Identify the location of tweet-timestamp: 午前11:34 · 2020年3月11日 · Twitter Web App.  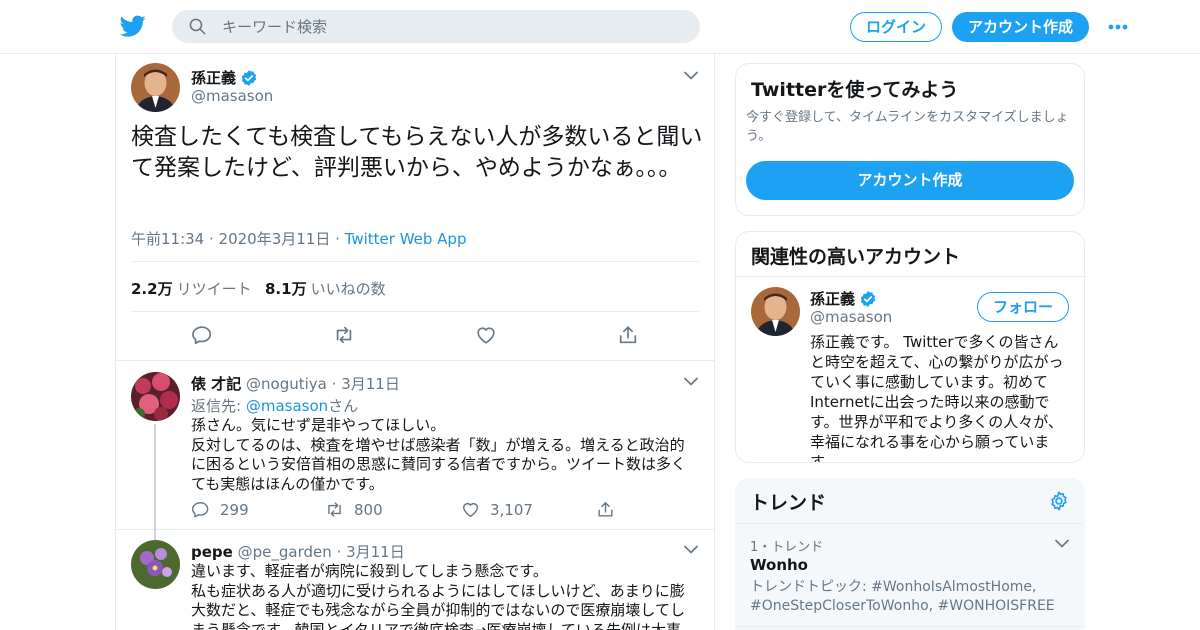
(298, 238).